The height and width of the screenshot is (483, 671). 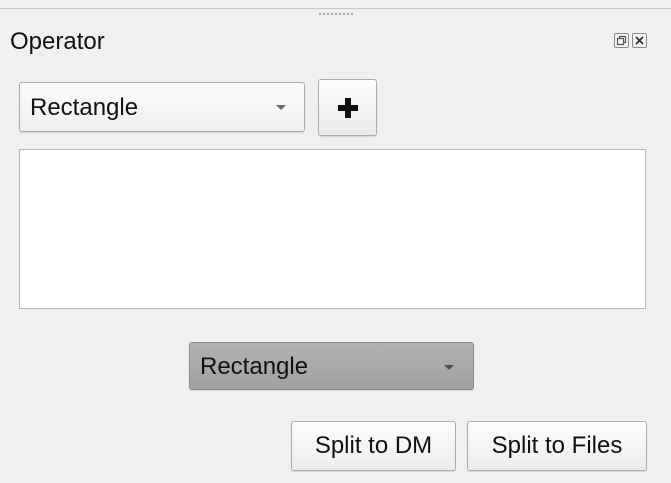 What do you see at coordinates (254, 366) in the screenshot?
I see `shape-type-selected: Rectangle` at bounding box center [254, 366].